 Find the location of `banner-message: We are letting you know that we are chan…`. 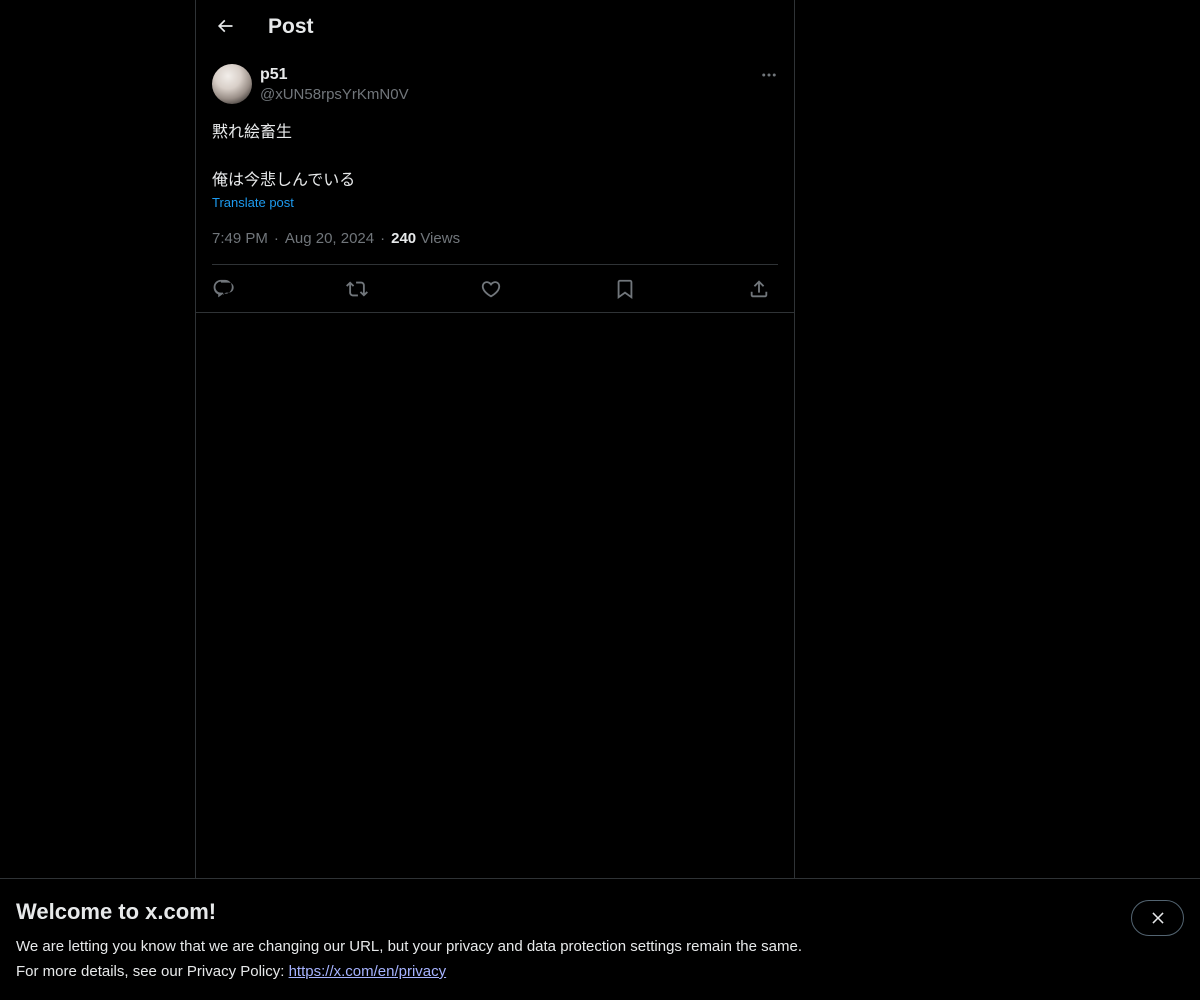

banner-message: We are letting you know that we are chan… is located at coordinates (409, 946).